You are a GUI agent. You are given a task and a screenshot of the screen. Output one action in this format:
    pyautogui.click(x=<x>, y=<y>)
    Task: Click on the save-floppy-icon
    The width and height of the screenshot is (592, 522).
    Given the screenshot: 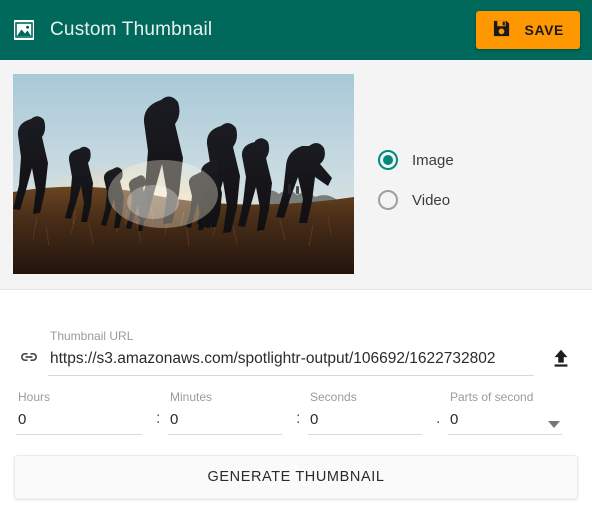 What is the action you would take?
    pyautogui.click(x=501, y=30)
    